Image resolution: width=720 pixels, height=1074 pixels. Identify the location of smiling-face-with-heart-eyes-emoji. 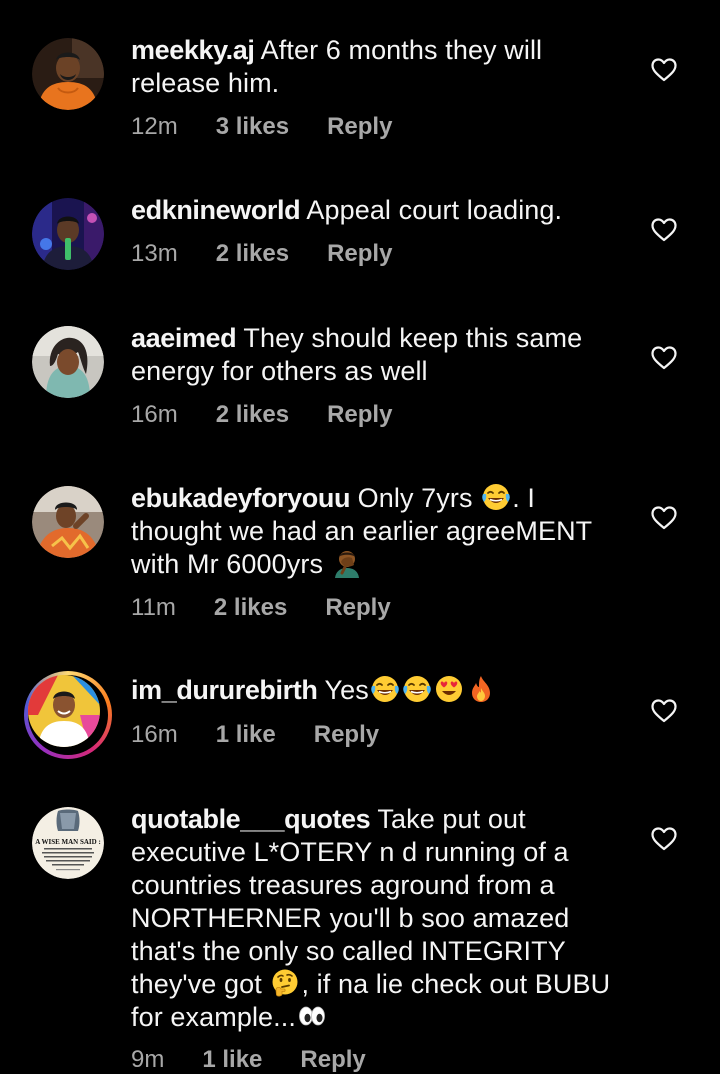
(449, 689).